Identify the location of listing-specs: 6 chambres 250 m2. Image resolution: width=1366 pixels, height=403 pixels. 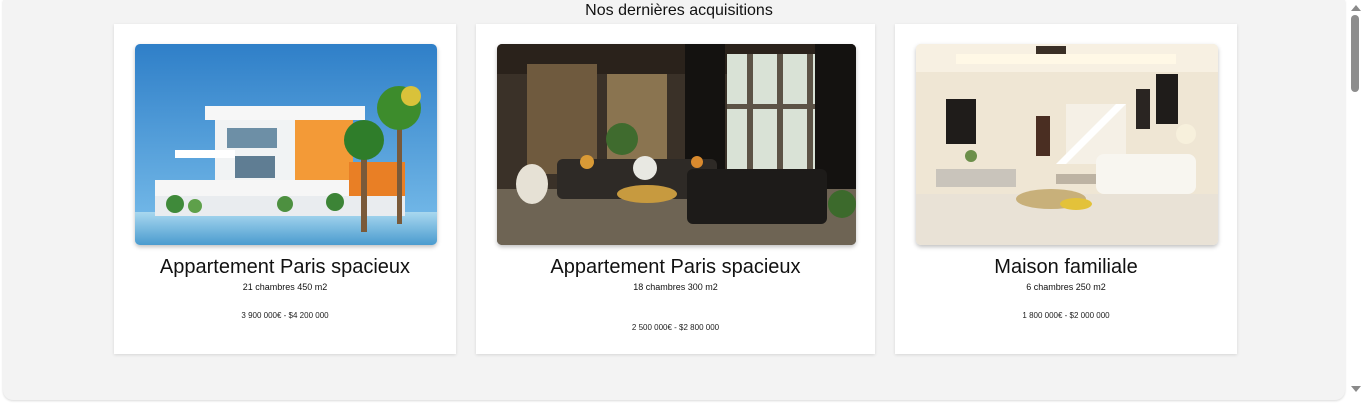
(1066, 287).